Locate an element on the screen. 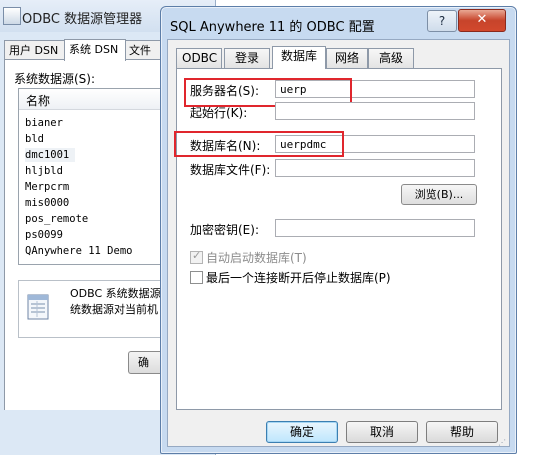 The image size is (554, 455). stop-after-disconnect-checkbox is located at coordinates (196, 277).